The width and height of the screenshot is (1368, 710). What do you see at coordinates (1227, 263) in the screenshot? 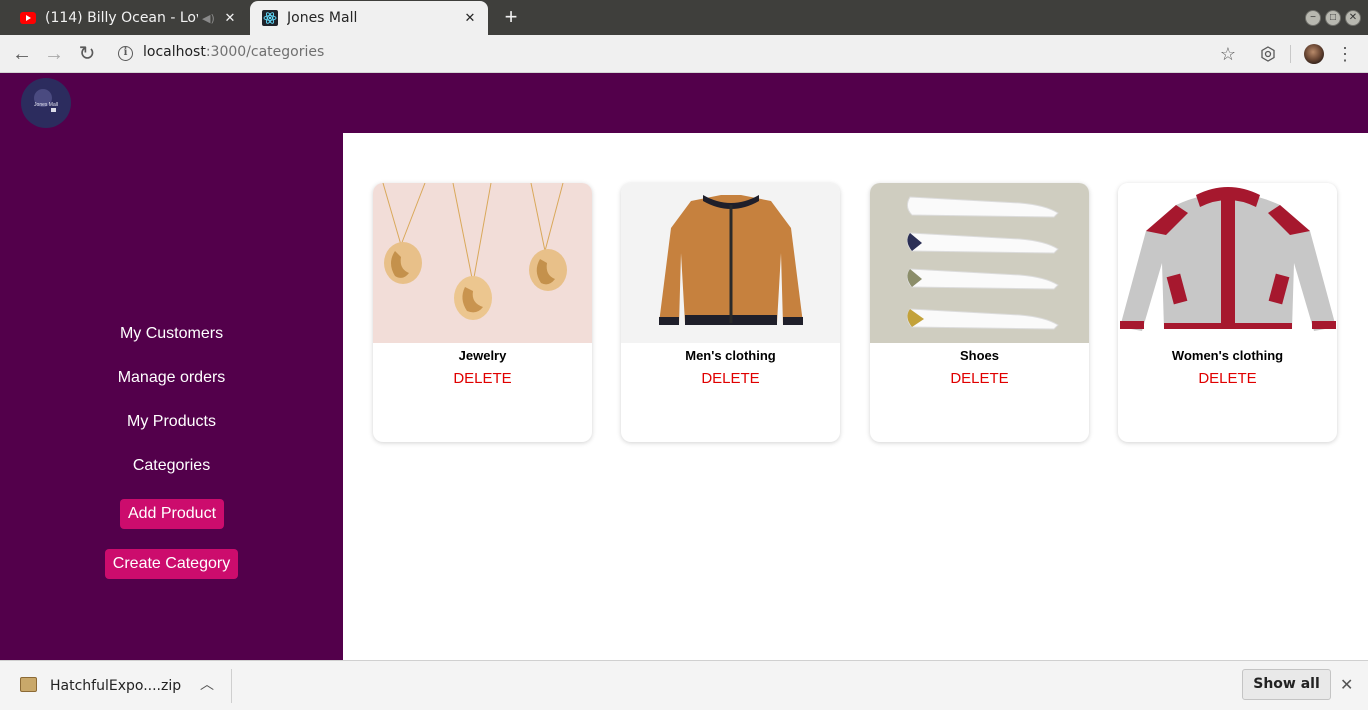
I see `womens-clothing-image` at bounding box center [1227, 263].